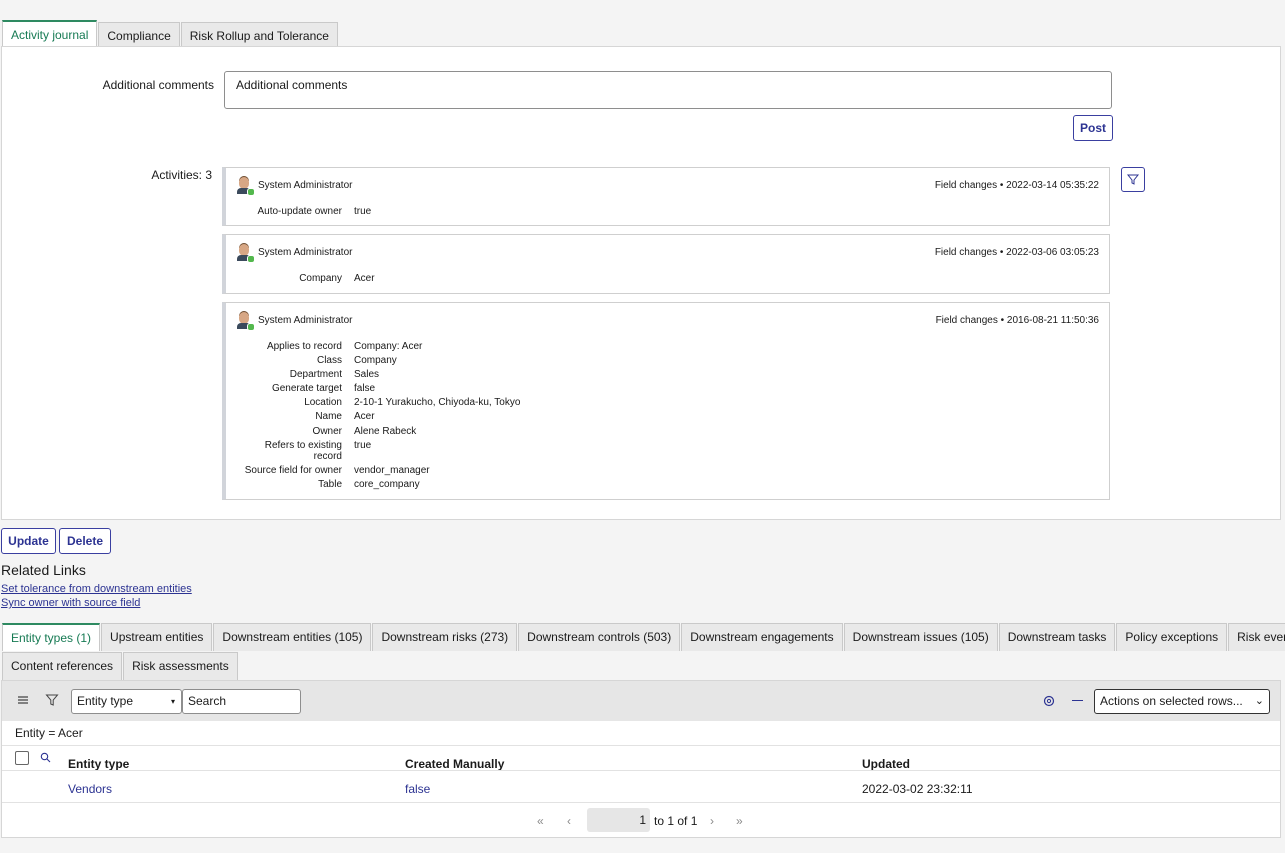  What do you see at coordinates (1016, 185) in the screenshot?
I see `activity-meta: Field changes • 2022-03-14 05:35:22` at bounding box center [1016, 185].